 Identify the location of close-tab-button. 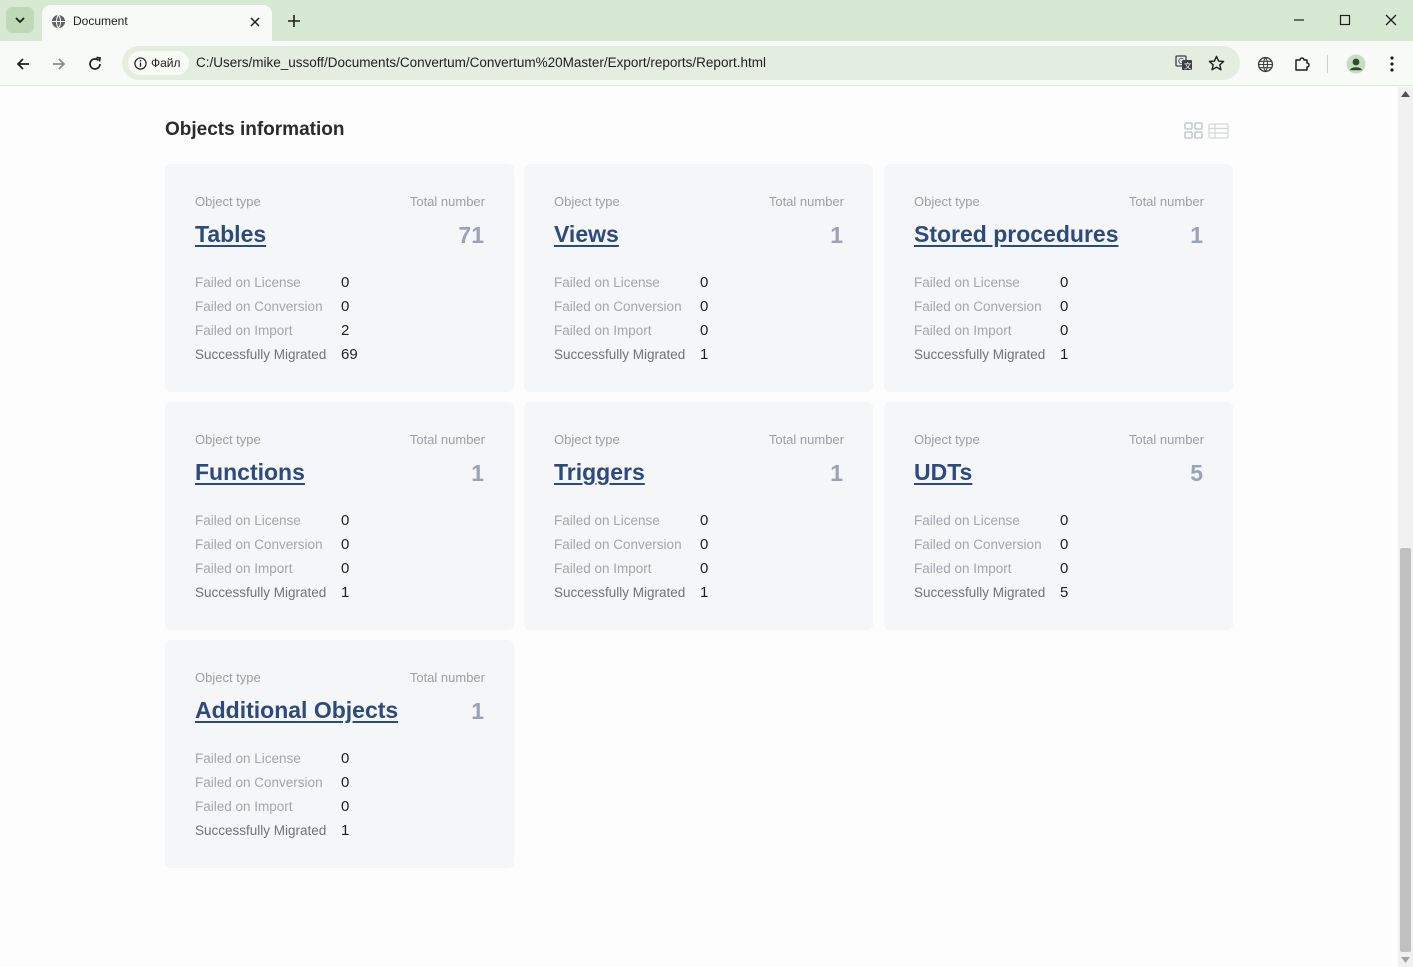
(255, 22).